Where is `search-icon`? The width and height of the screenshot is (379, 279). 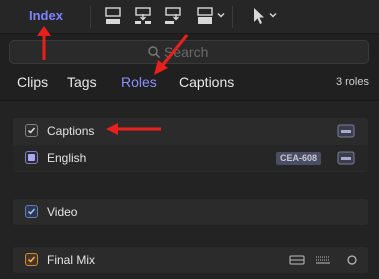
search-icon is located at coordinates (154, 52).